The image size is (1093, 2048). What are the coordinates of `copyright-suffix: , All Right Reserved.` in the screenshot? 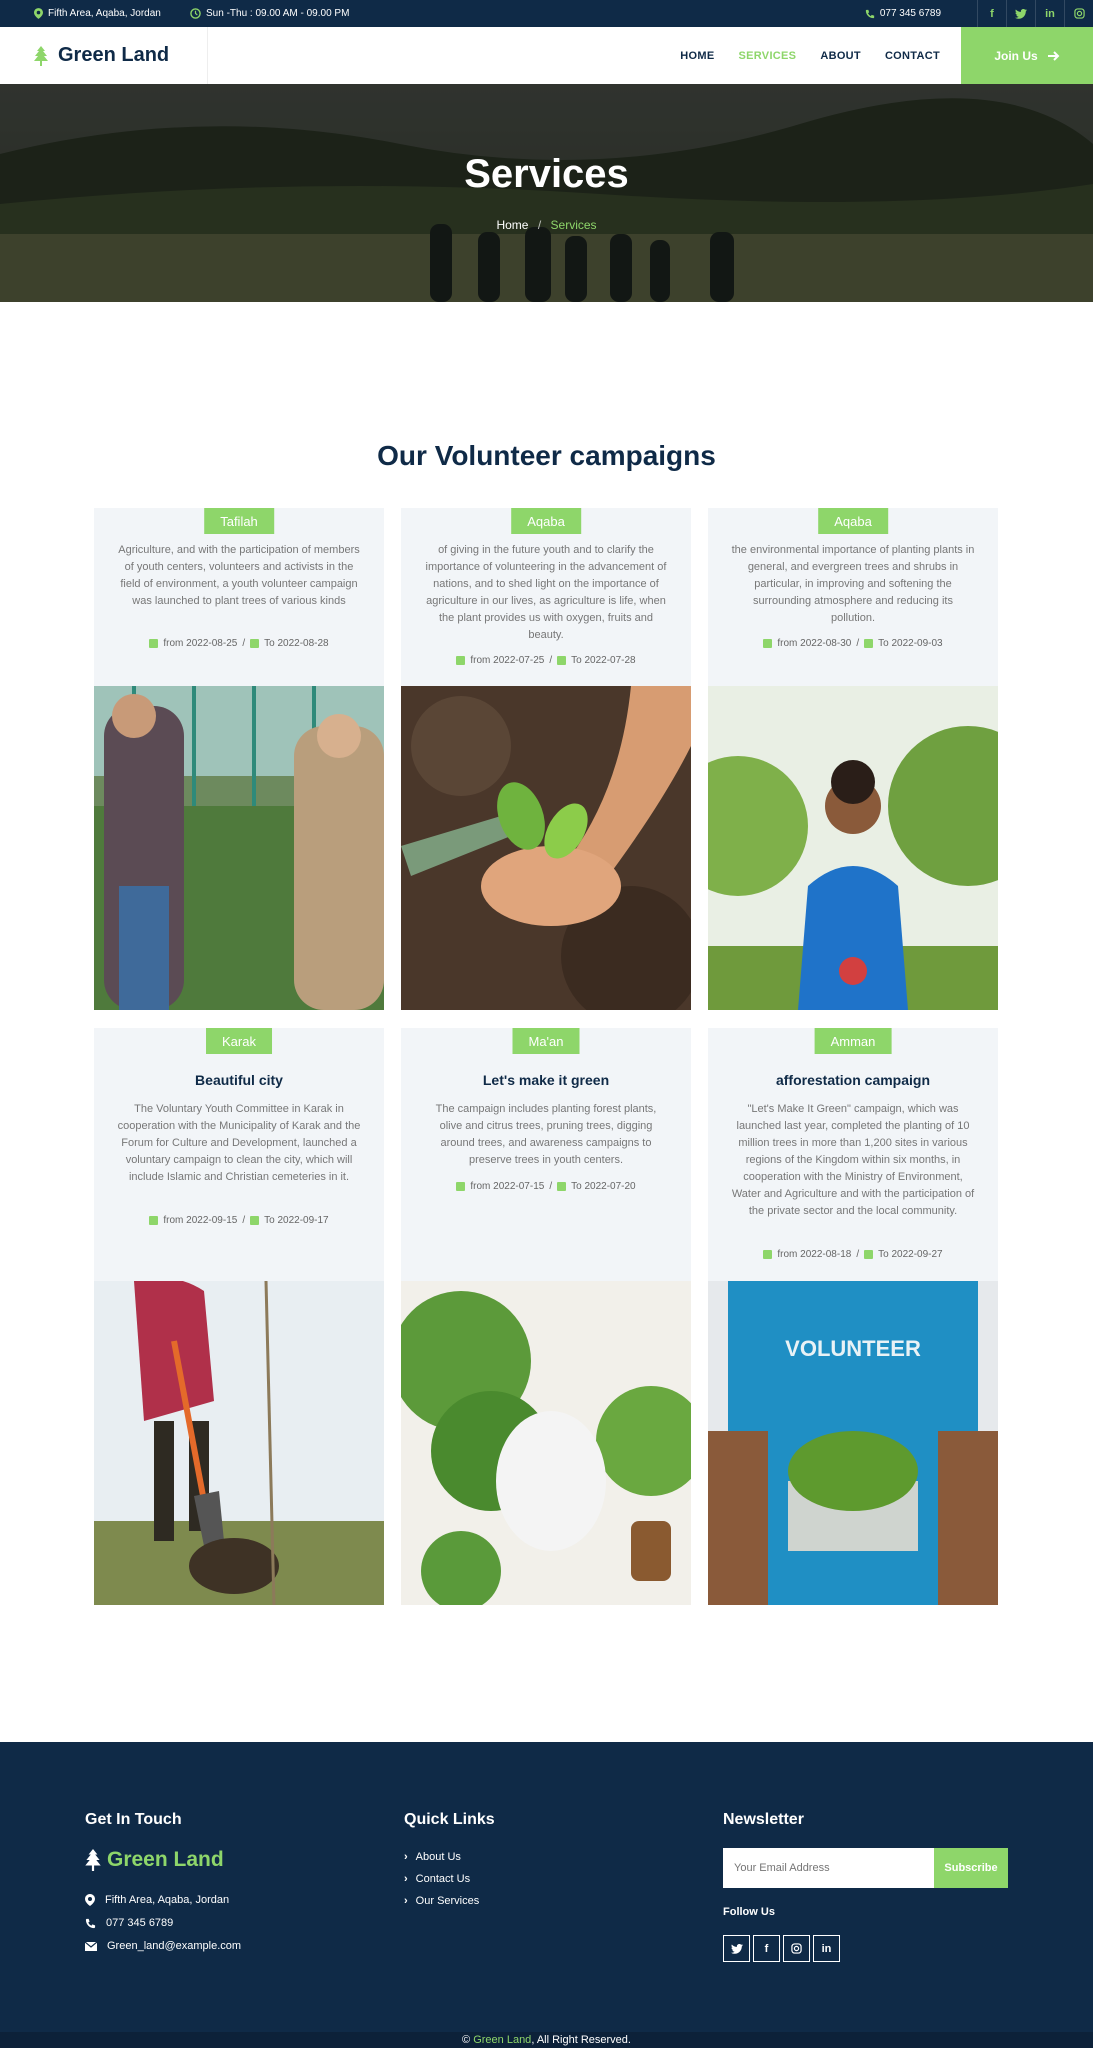 It's located at (581, 2040).